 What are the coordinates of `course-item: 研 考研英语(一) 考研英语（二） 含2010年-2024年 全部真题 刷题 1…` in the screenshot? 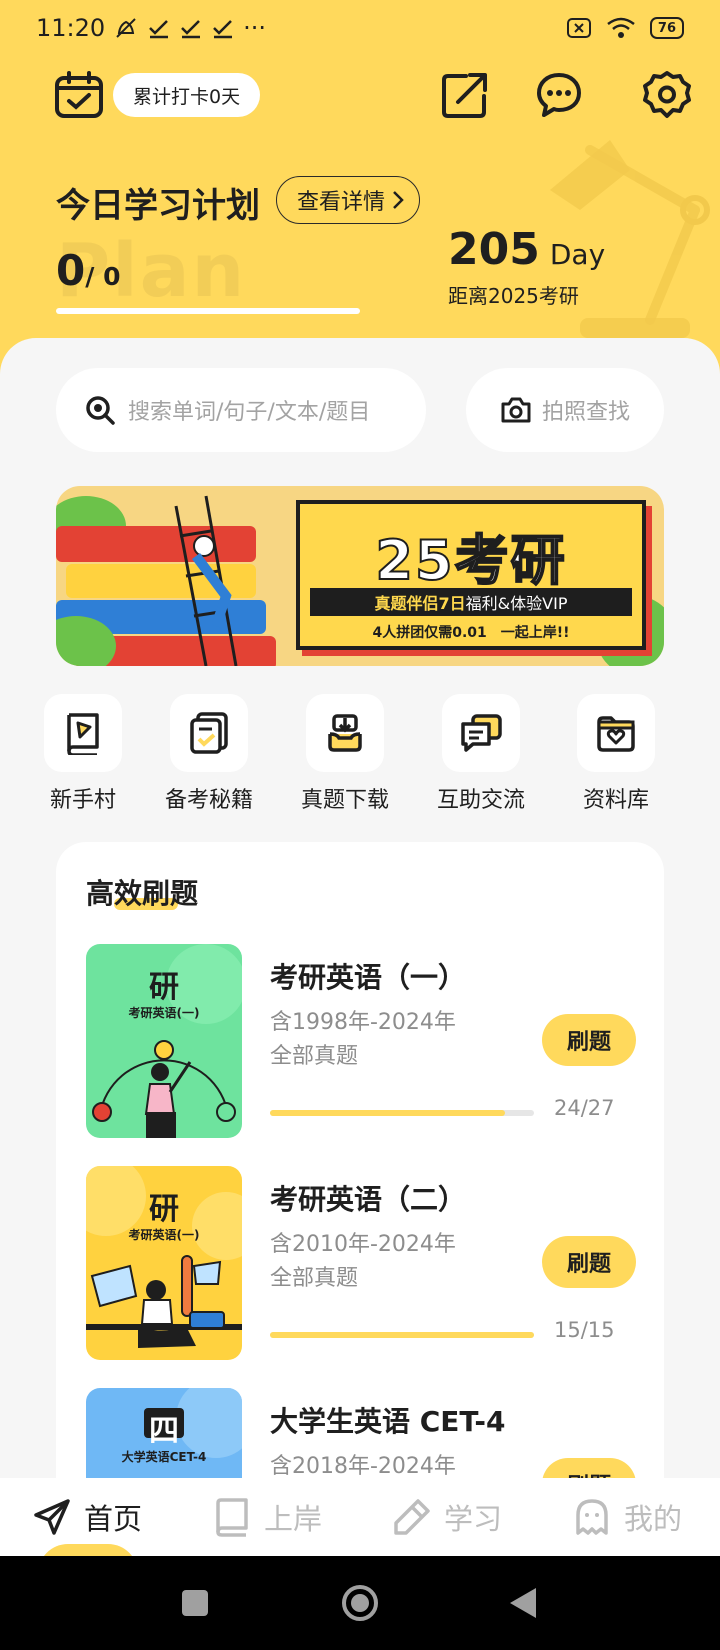 It's located at (361, 1263).